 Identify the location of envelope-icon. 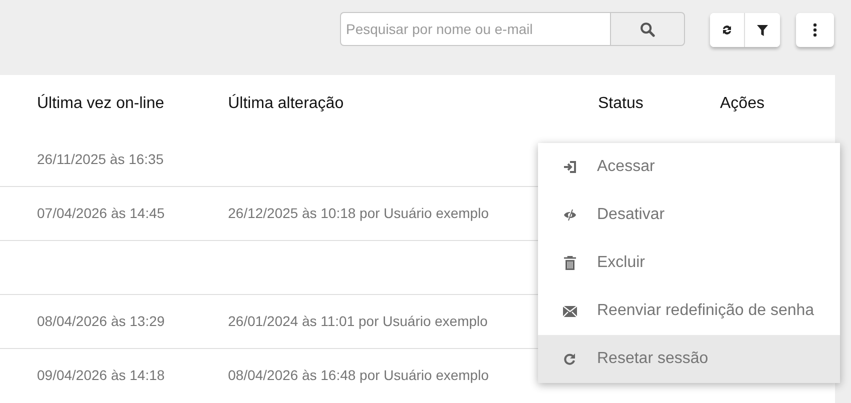
(569, 311).